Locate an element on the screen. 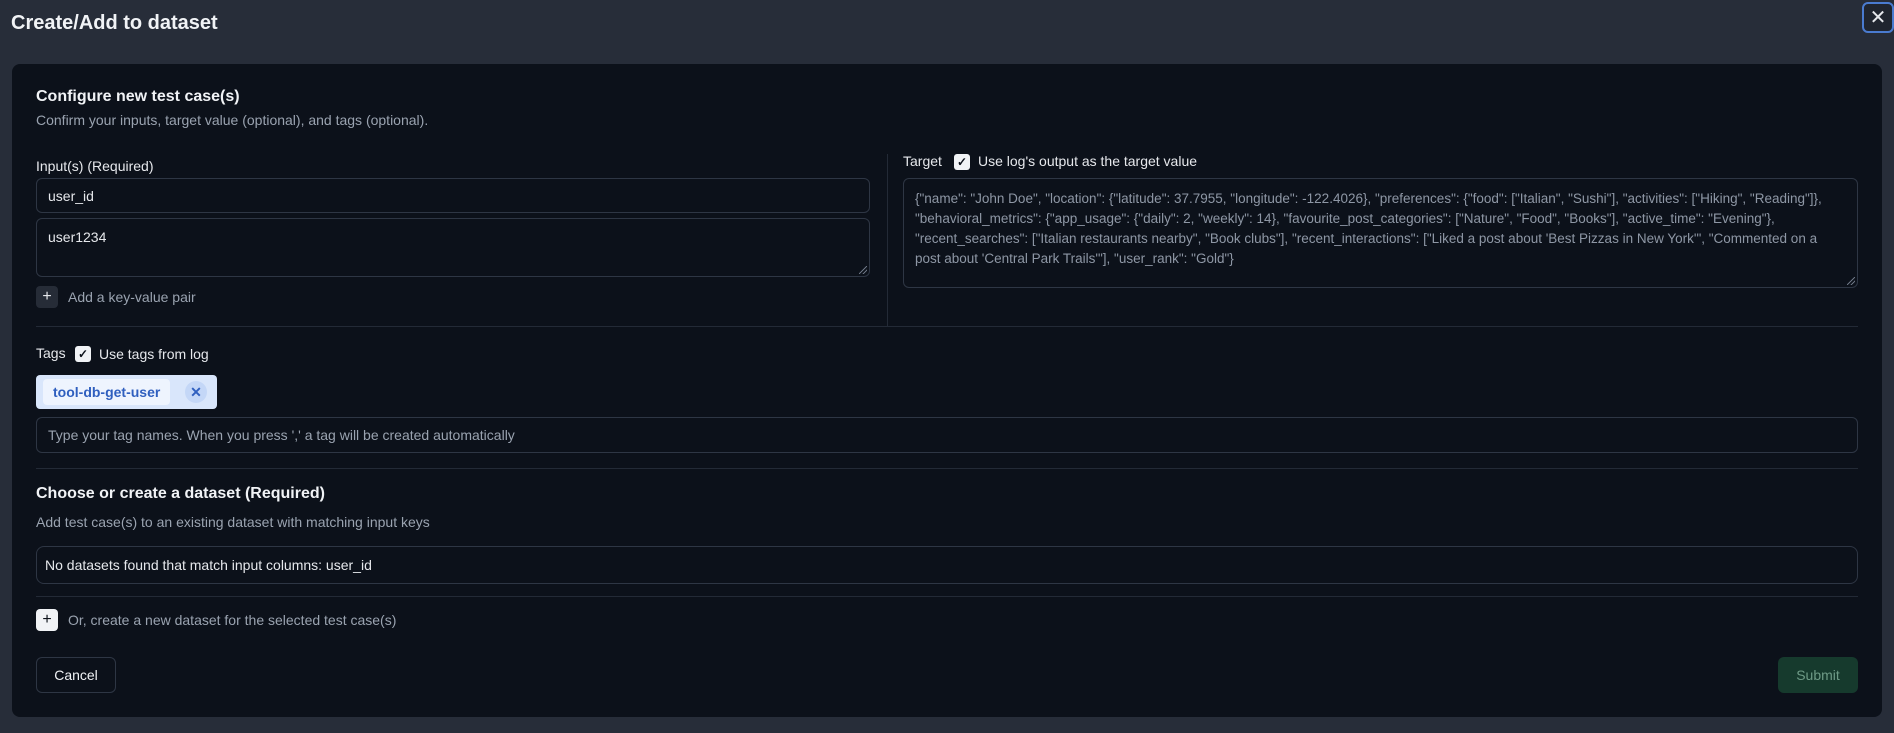  dataset-title: Choose or create a dataset (Required) is located at coordinates (180, 493).